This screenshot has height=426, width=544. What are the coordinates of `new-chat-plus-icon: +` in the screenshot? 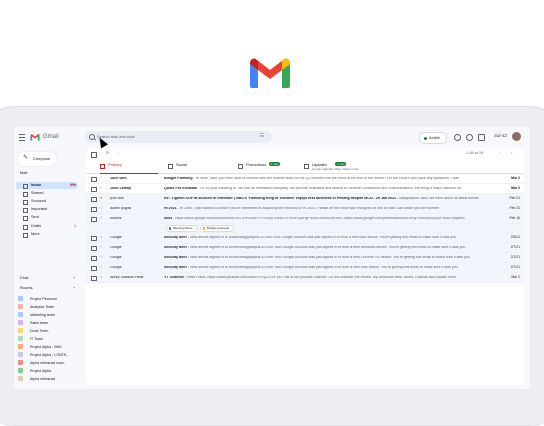 It's located at (74, 278).